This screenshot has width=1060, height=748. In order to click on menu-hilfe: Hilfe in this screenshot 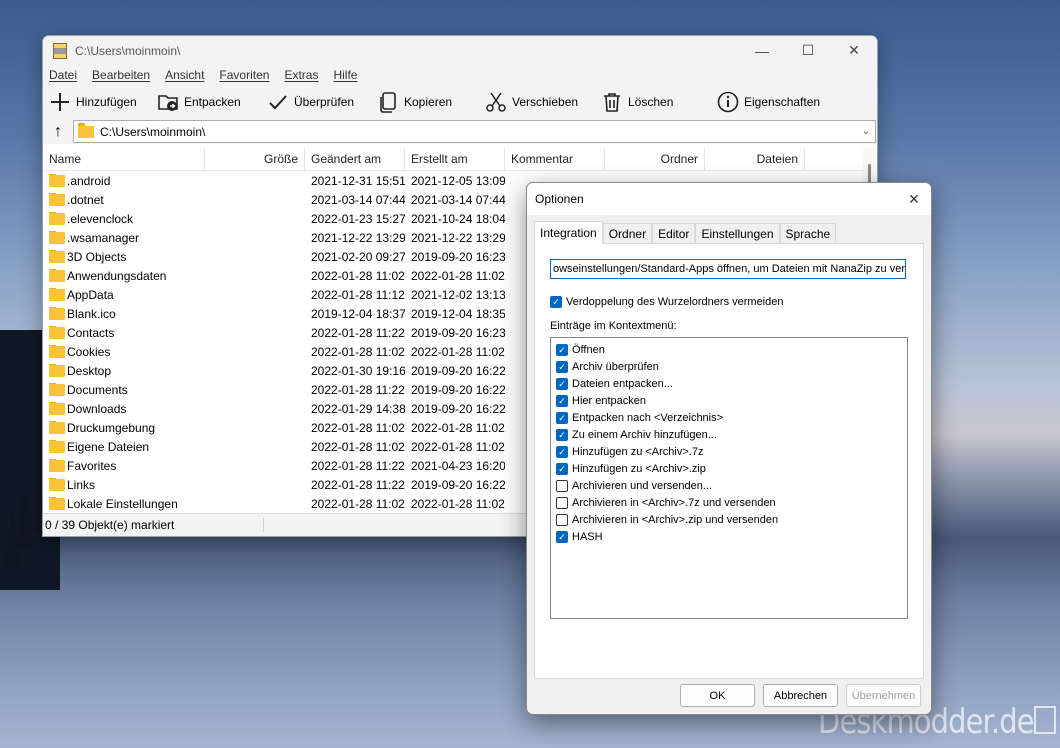, I will do `click(345, 75)`.